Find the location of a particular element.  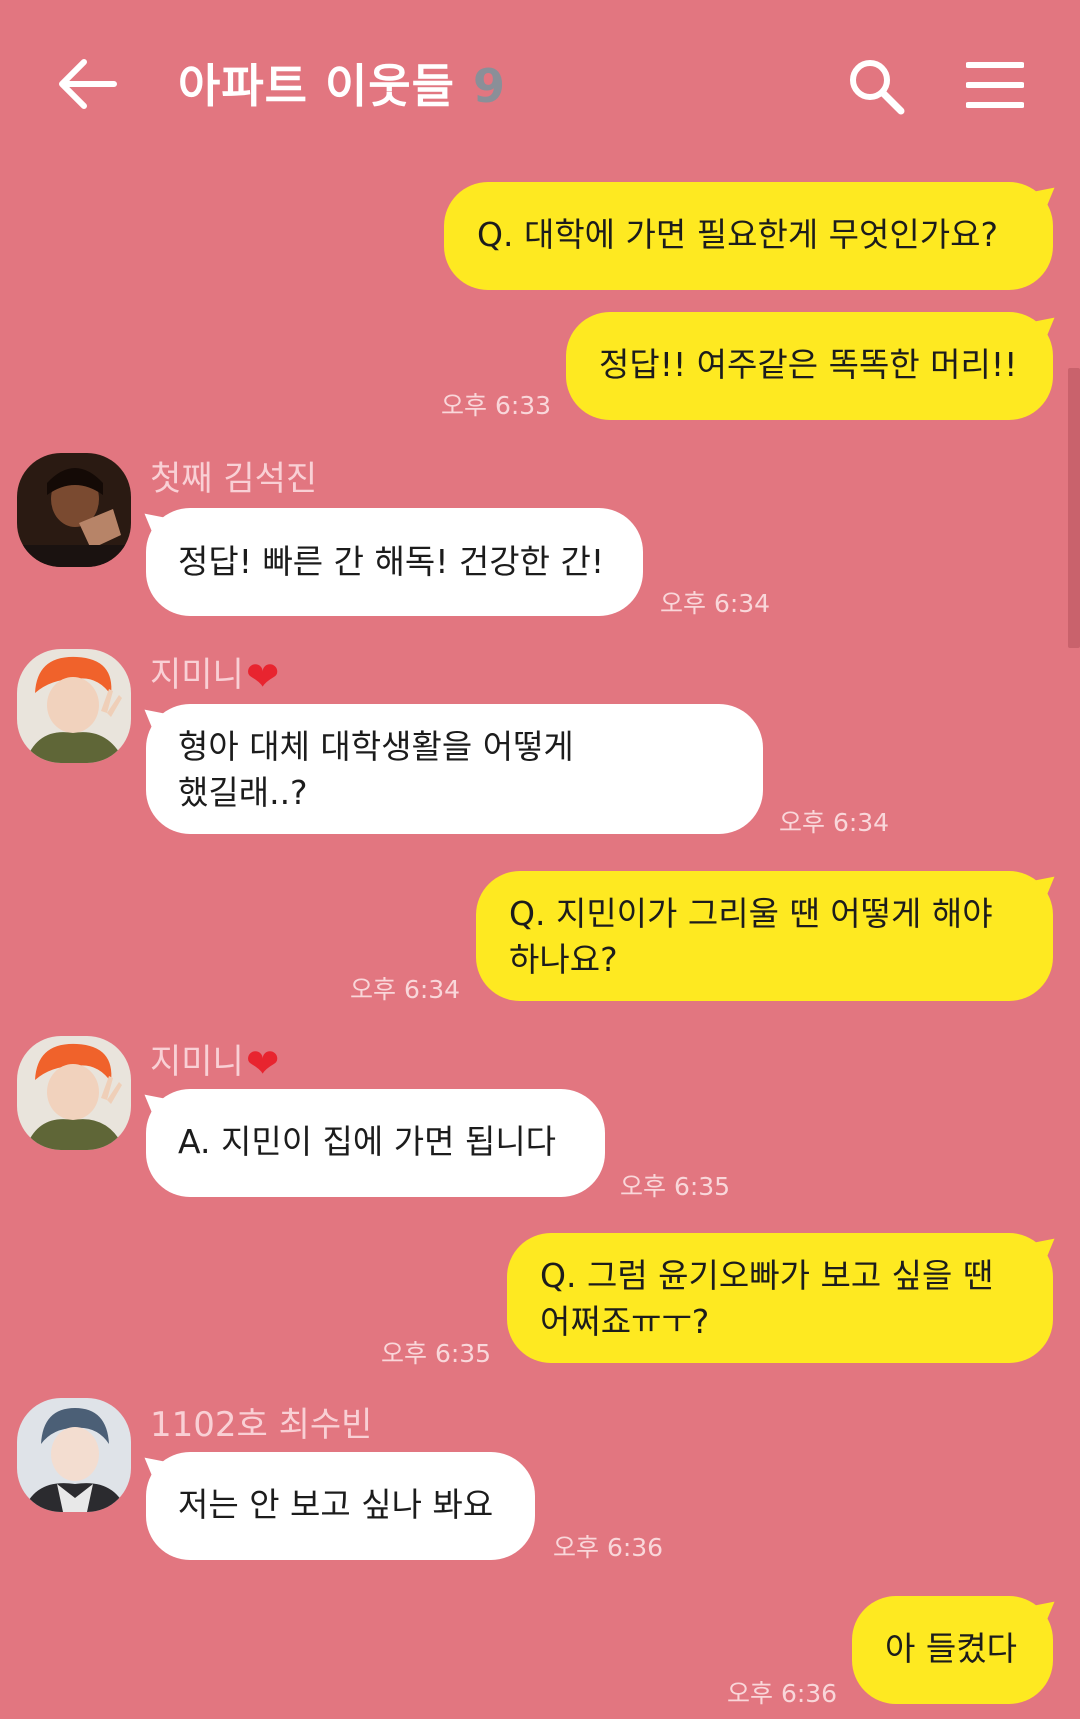

message-timestamp: 오후 6:33 is located at coordinates (496, 405).